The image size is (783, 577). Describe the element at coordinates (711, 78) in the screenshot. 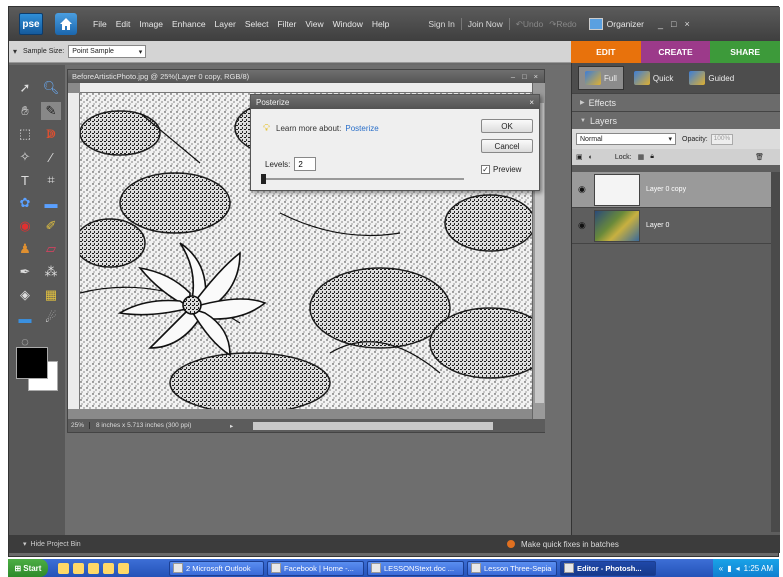

I see `tab-guided: Guided` at that location.